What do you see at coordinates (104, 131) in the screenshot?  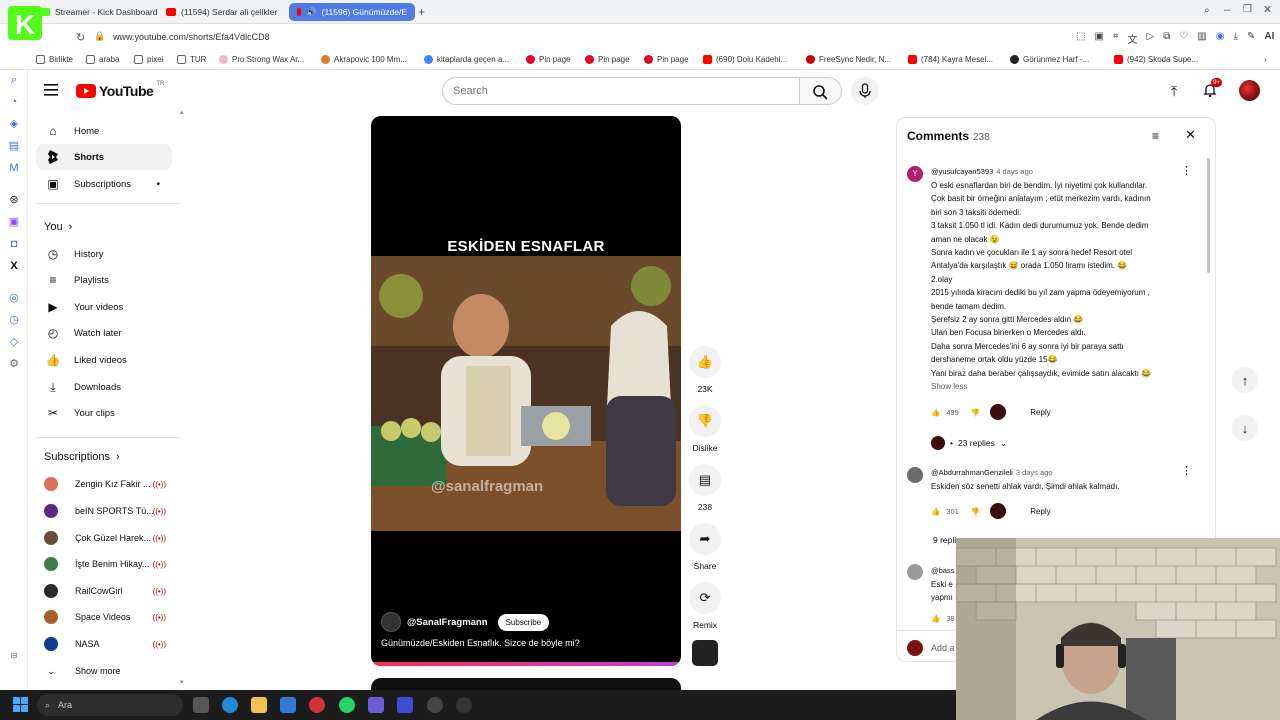 I see `sidebar-item-home: ⌂ Home` at bounding box center [104, 131].